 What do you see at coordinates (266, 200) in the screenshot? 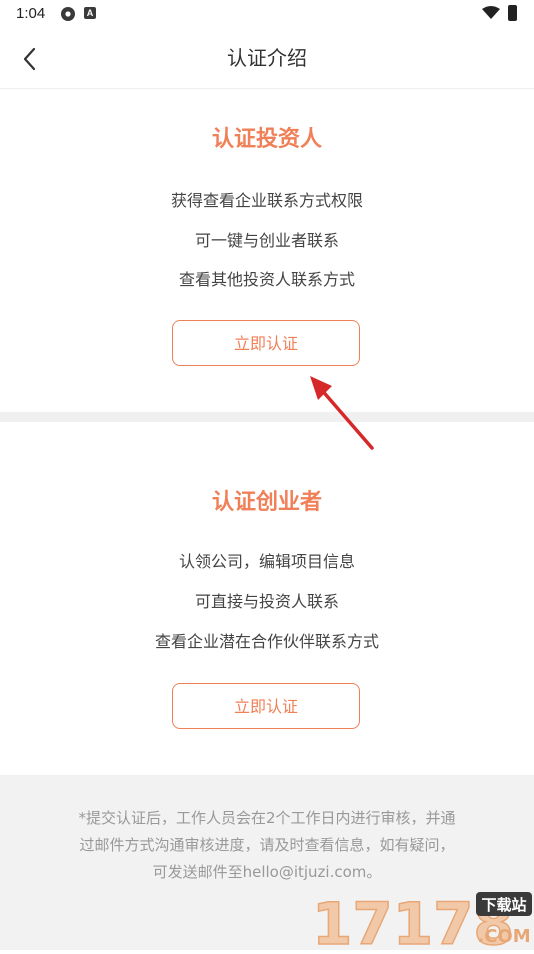
I see `investor-benefit-item: 获得查看企业联系方式权限` at bounding box center [266, 200].